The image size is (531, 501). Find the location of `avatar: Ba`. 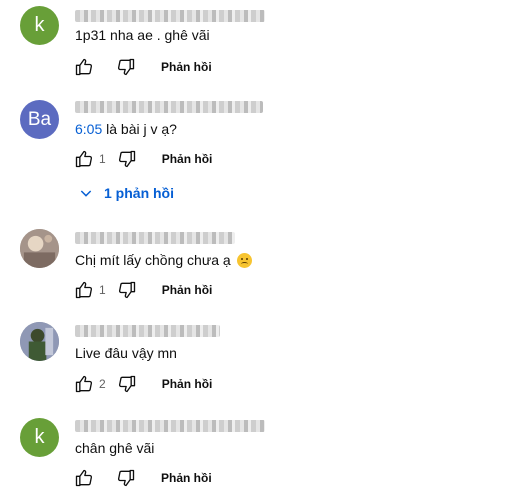

avatar: Ba is located at coordinates (39, 119).